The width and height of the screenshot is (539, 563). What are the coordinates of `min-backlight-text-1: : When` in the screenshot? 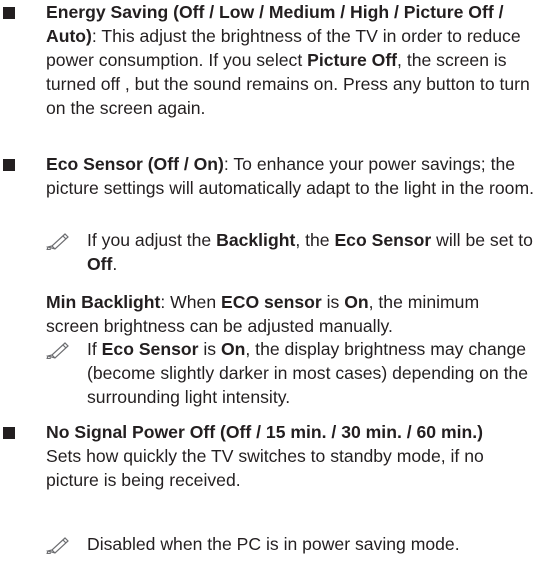 It's located at (190, 302).